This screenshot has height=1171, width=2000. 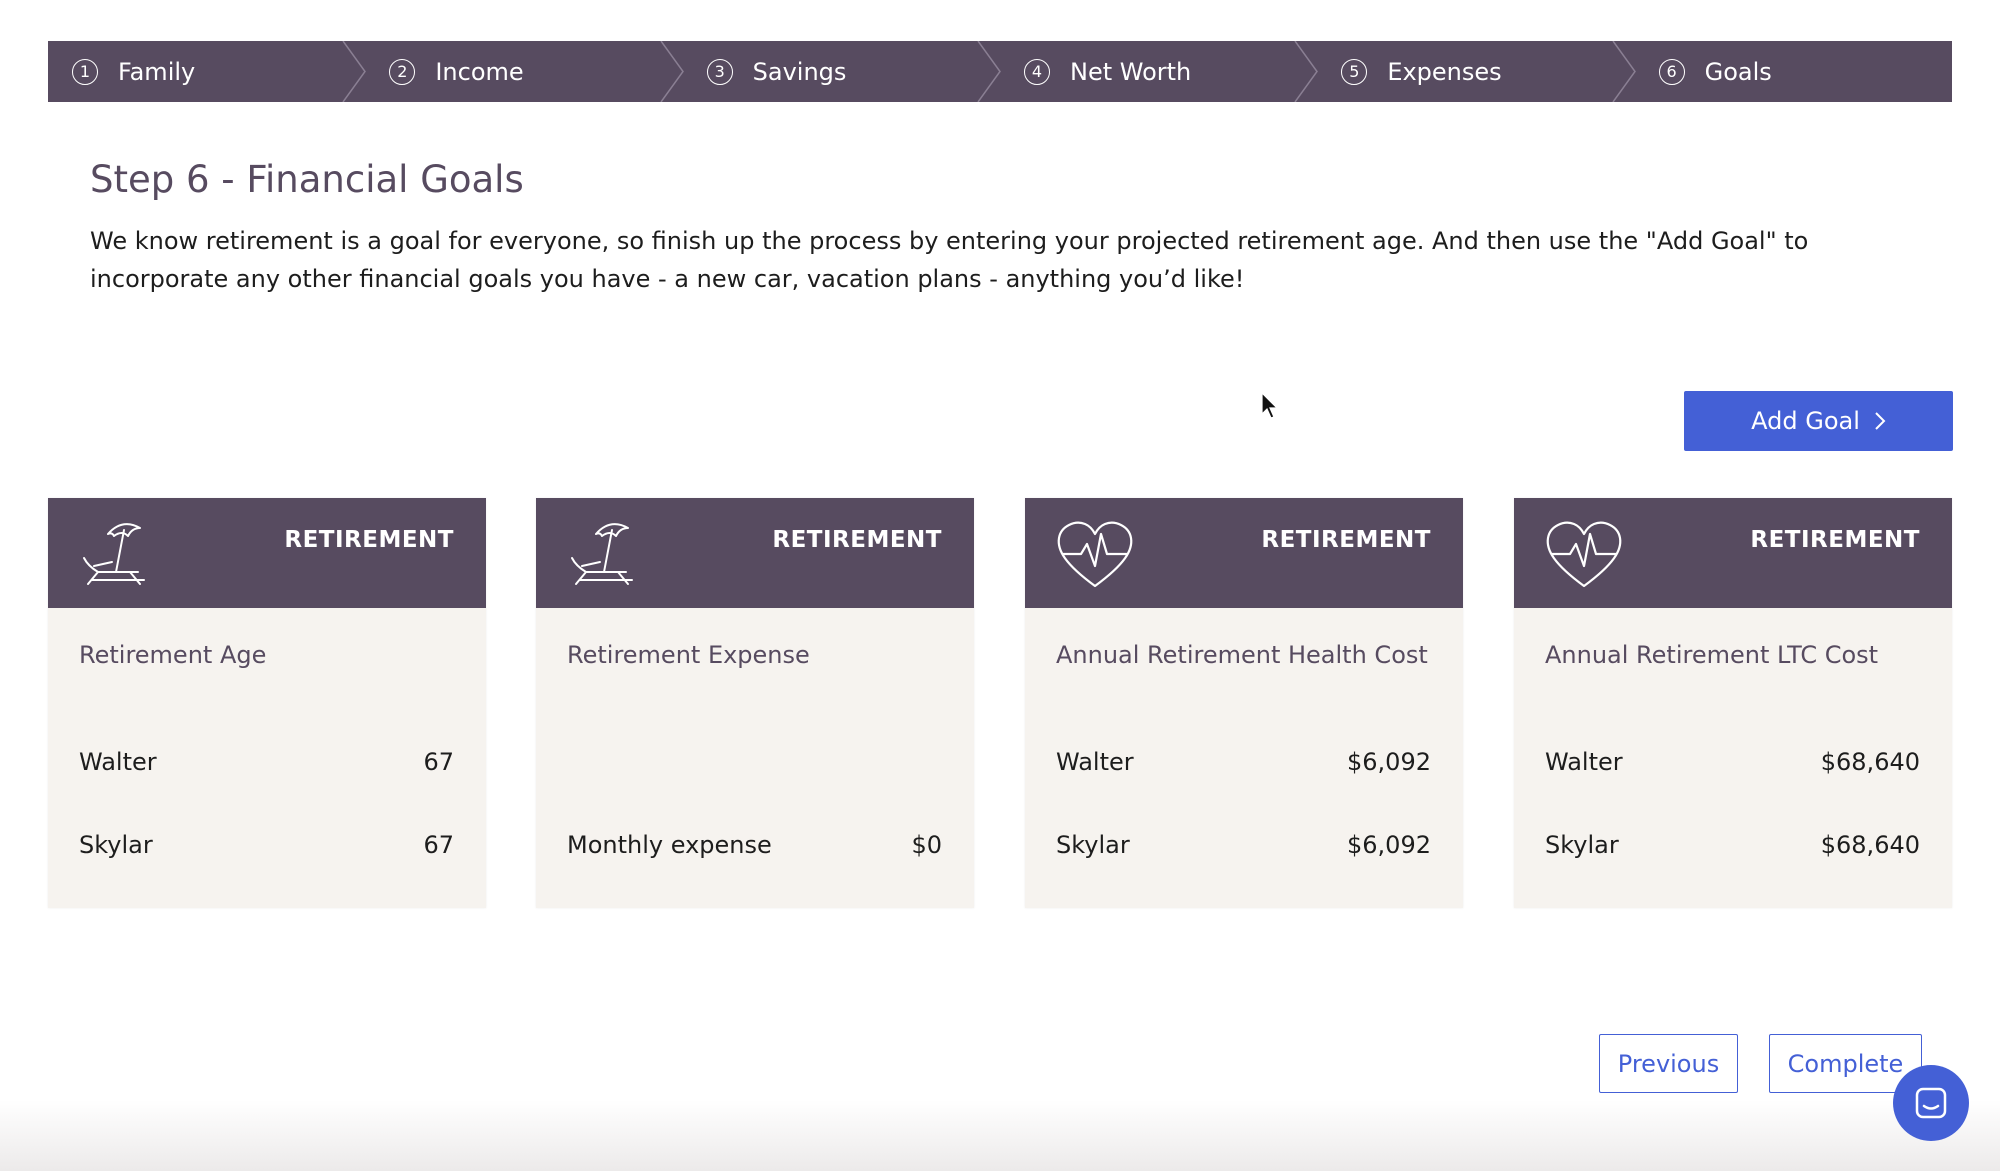 What do you see at coordinates (1880, 421) in the screenshot?
I see `chevron-right-icon` at bounding box center [1880, 421].